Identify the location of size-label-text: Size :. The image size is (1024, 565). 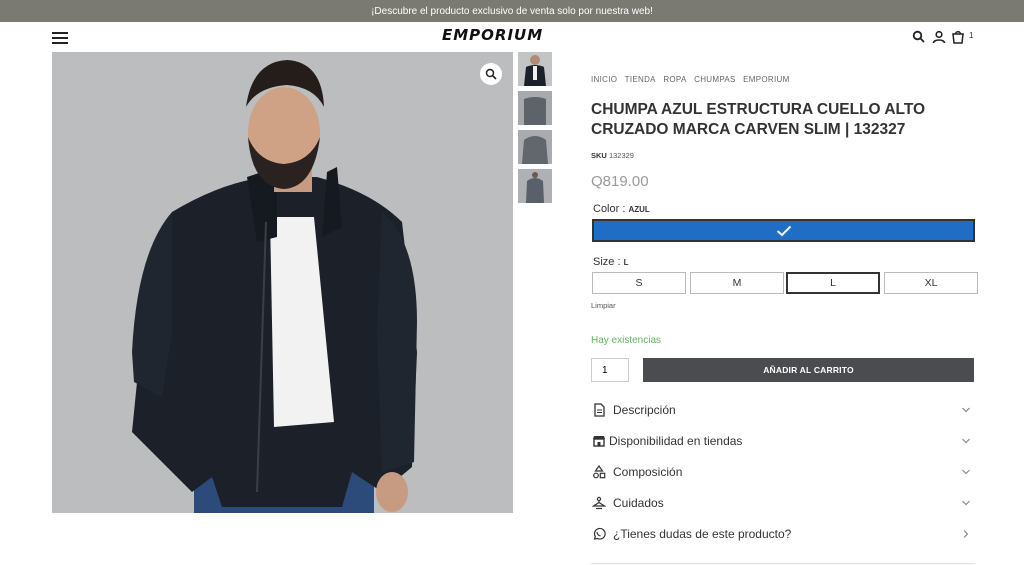
(607, 262).